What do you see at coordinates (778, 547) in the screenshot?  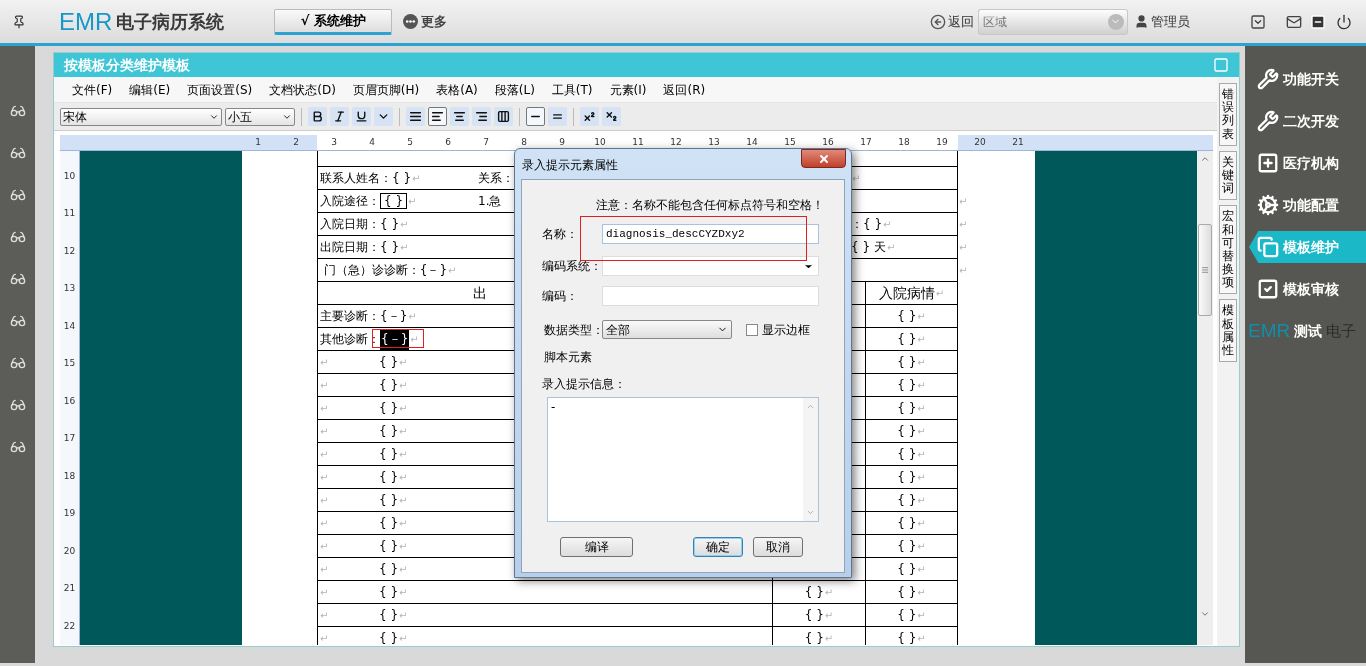 I see `dialog-button: 取消` at bounding box center [778, 547].